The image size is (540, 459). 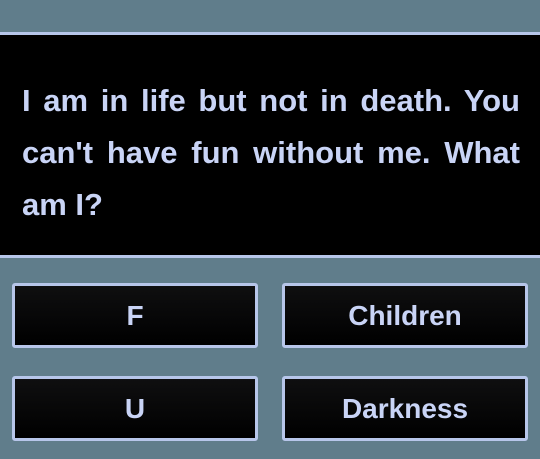 I want to click on answer-button-children: Children, so click(x=405, y=315).